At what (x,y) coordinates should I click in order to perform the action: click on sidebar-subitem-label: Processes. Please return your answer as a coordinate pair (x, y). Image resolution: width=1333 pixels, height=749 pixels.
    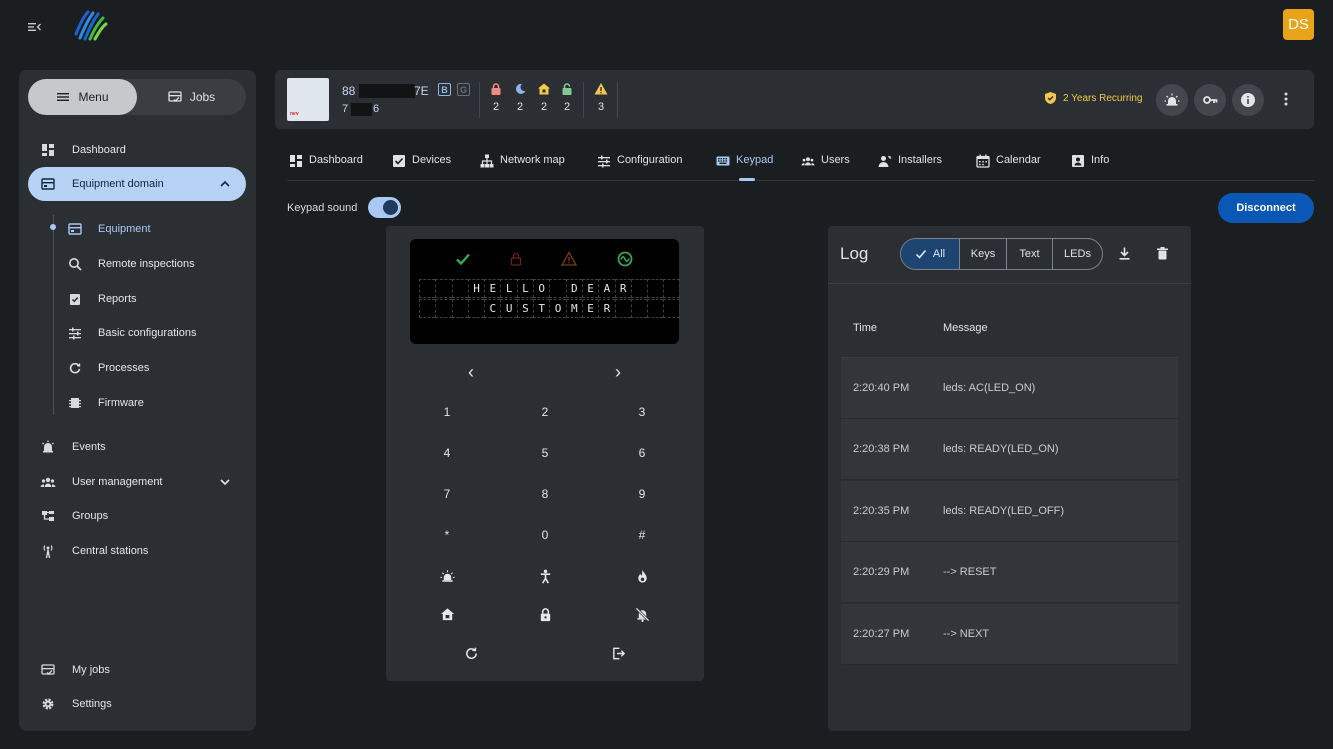
    Looking at the image, I should click on (124, 368).